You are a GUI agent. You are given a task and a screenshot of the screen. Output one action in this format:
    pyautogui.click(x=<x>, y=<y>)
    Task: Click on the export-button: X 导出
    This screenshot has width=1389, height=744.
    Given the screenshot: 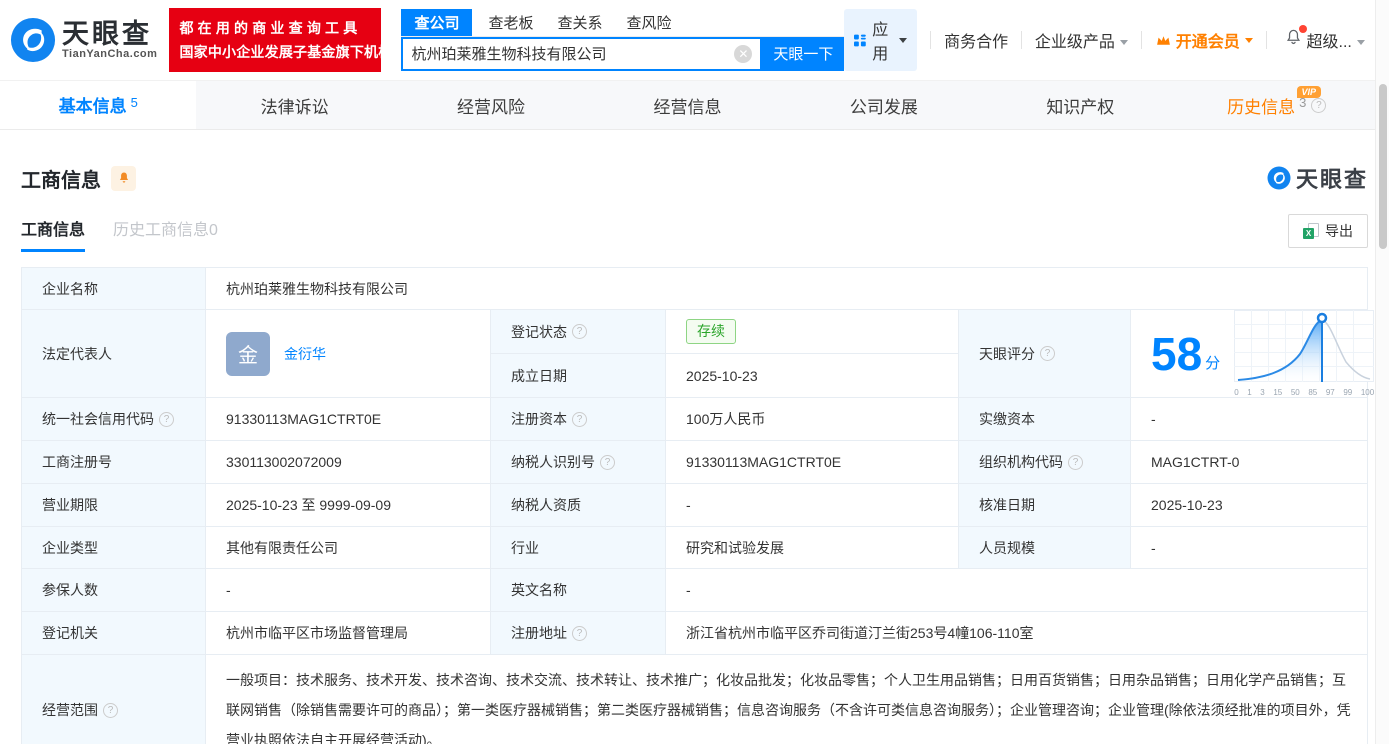 What is the action you would take?
    pyautogui.click(x=1328, y=231)
    